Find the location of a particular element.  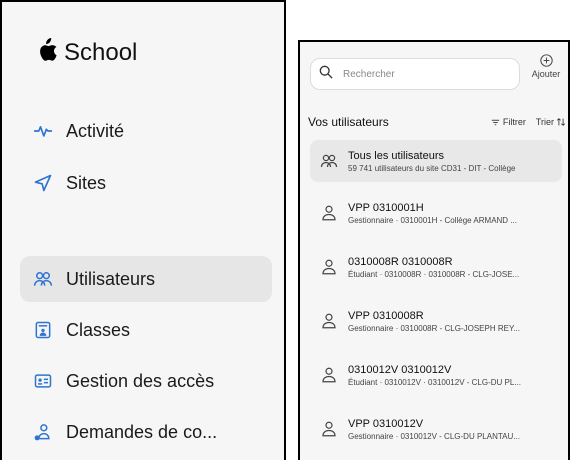

brand-name: School is located at coordinates (101, 52).